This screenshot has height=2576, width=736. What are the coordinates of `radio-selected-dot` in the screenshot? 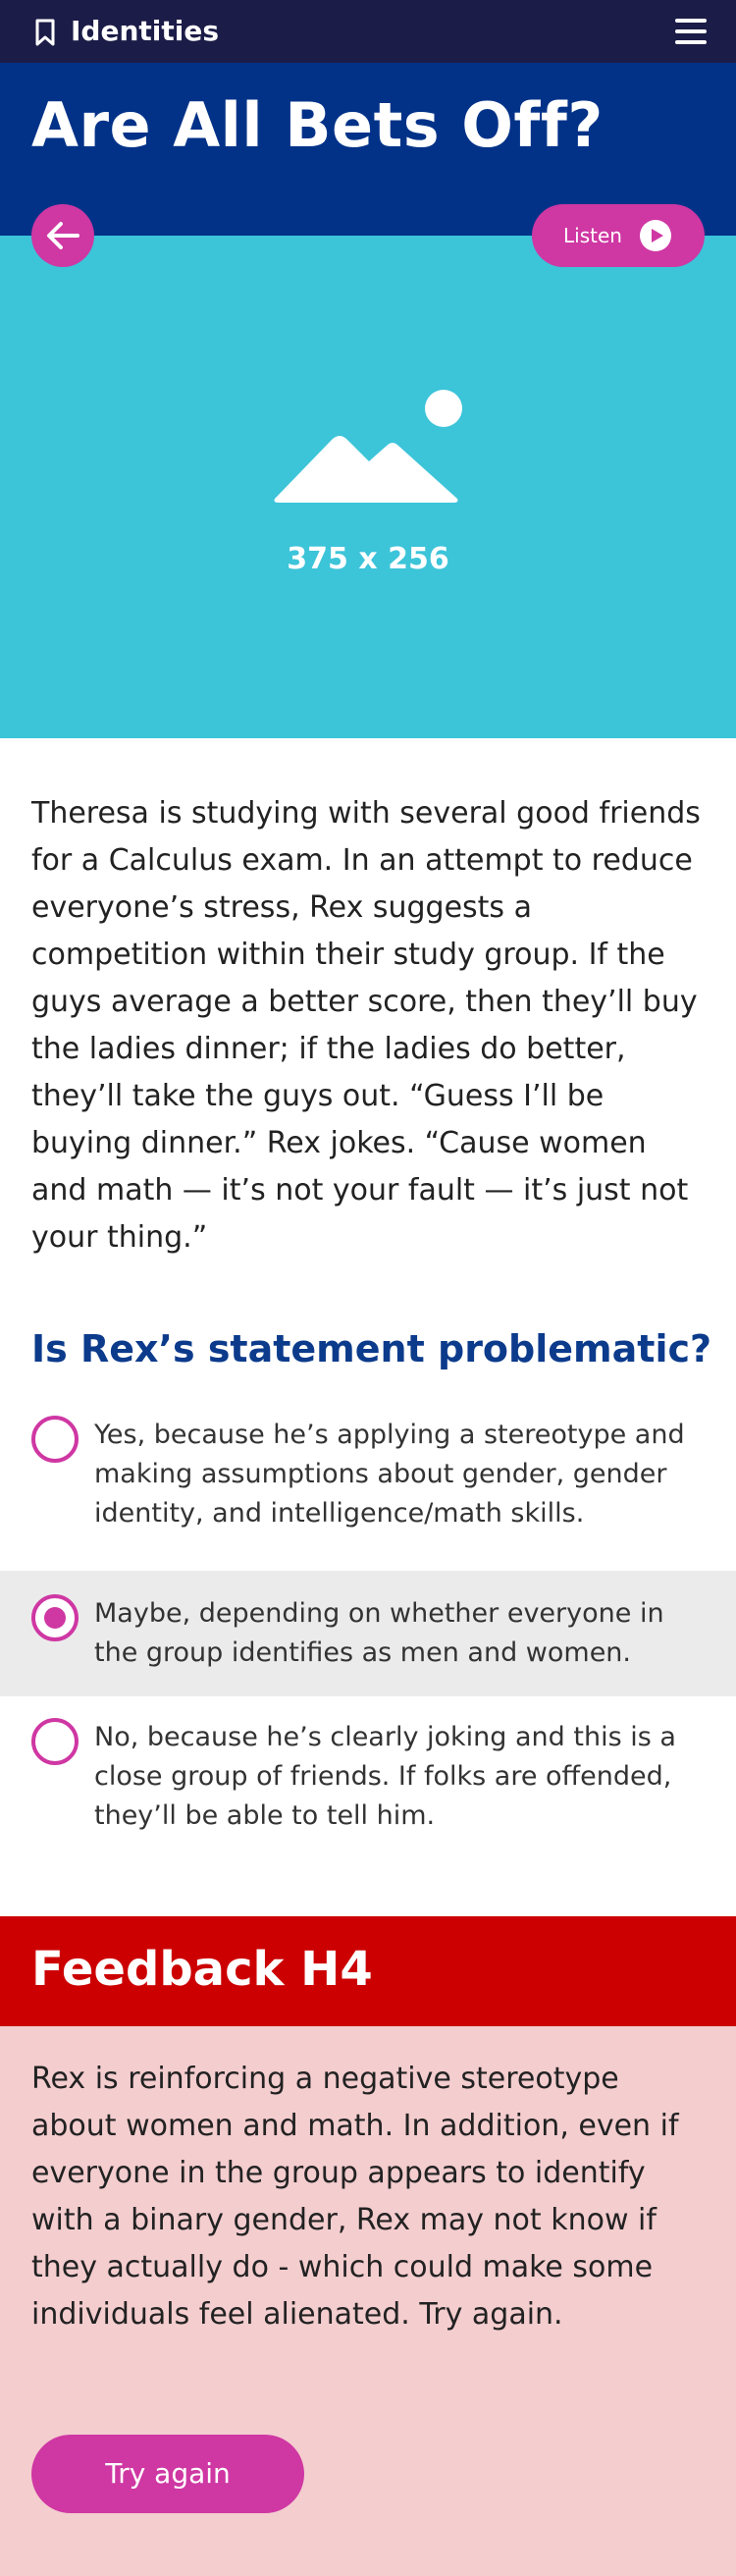 It's located at (55, 1618).